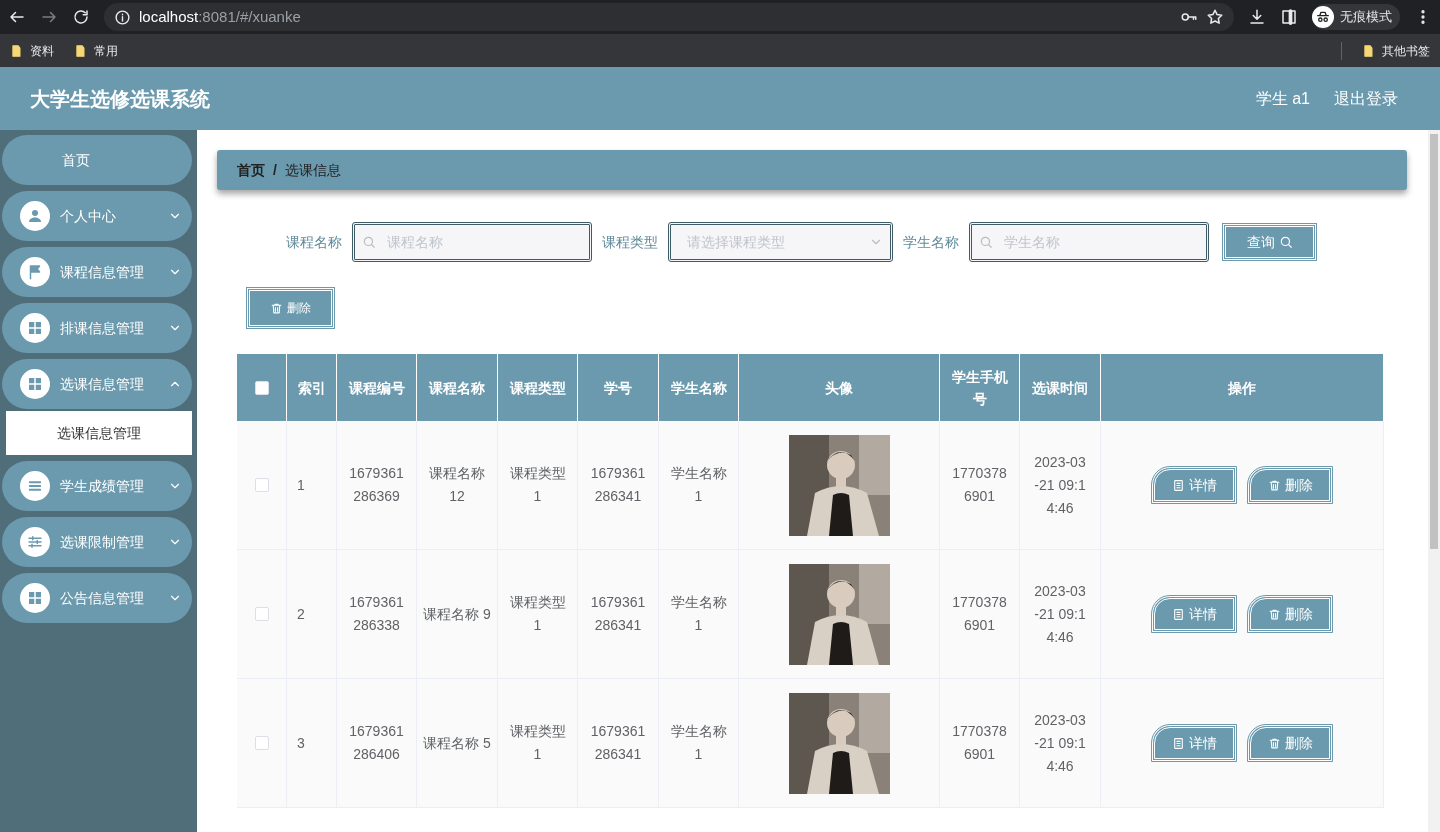 Image resolution: width=1440 pixels, height=832 pixels. What do you see at coordinates (97, 542) in the screenshot?
I see `menu-item: 选课限制管理` at bounding box center [97, 542].